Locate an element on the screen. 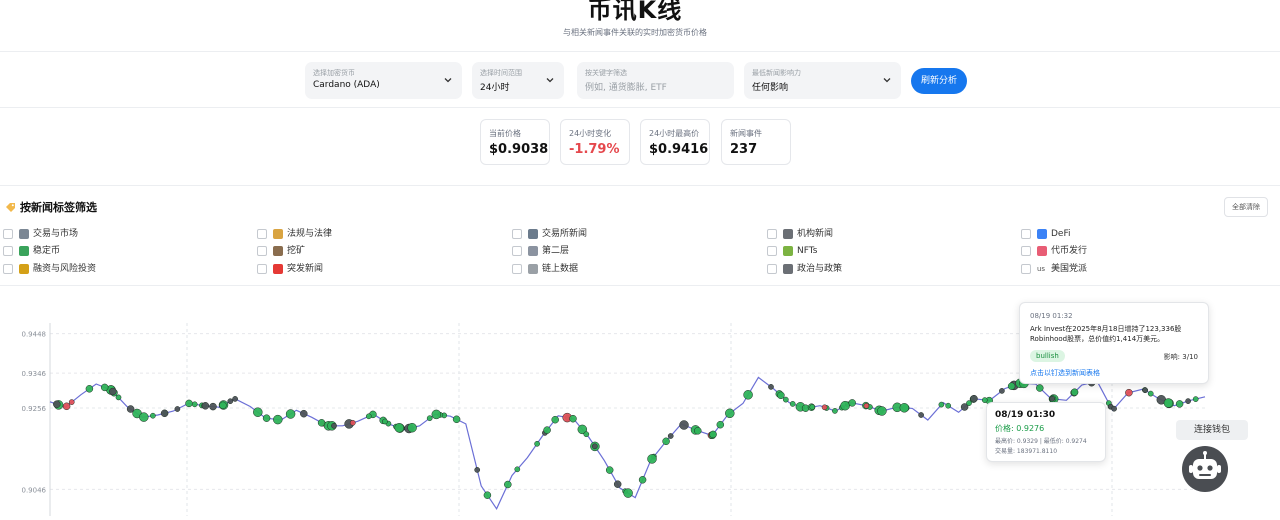  pin-news-link: 点击以钉选到新闻表格 is located at coordinates (1065, 373).